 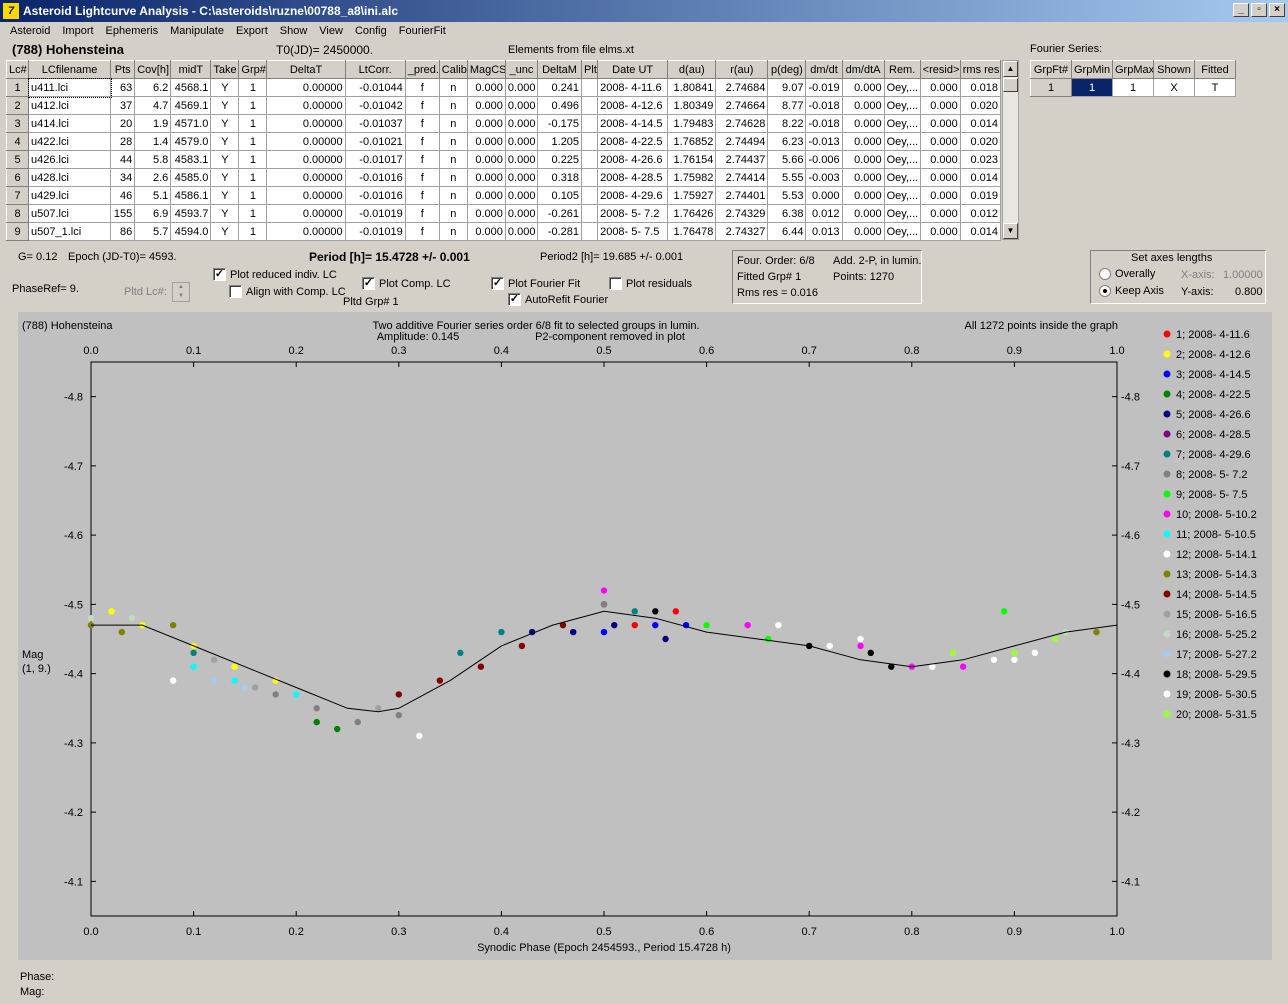 What do you see at coordinates (787, 69) in the screenshot?
I see `column-header: p(deg)` at bounding box center [787, 69].